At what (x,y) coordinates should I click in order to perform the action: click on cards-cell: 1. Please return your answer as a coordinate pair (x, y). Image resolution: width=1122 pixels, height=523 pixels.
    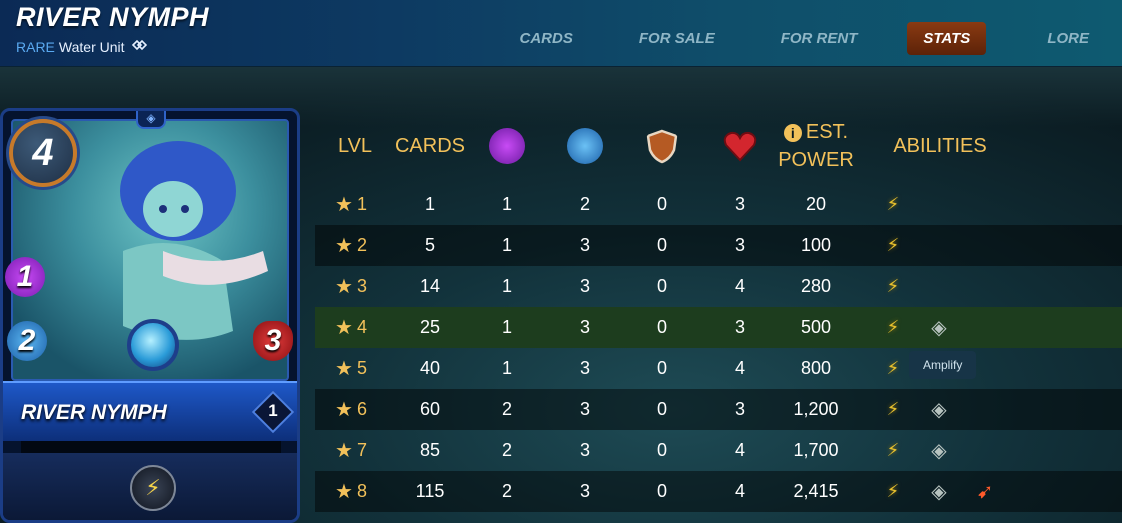
    Looking at the image, I should click on (429, 204).